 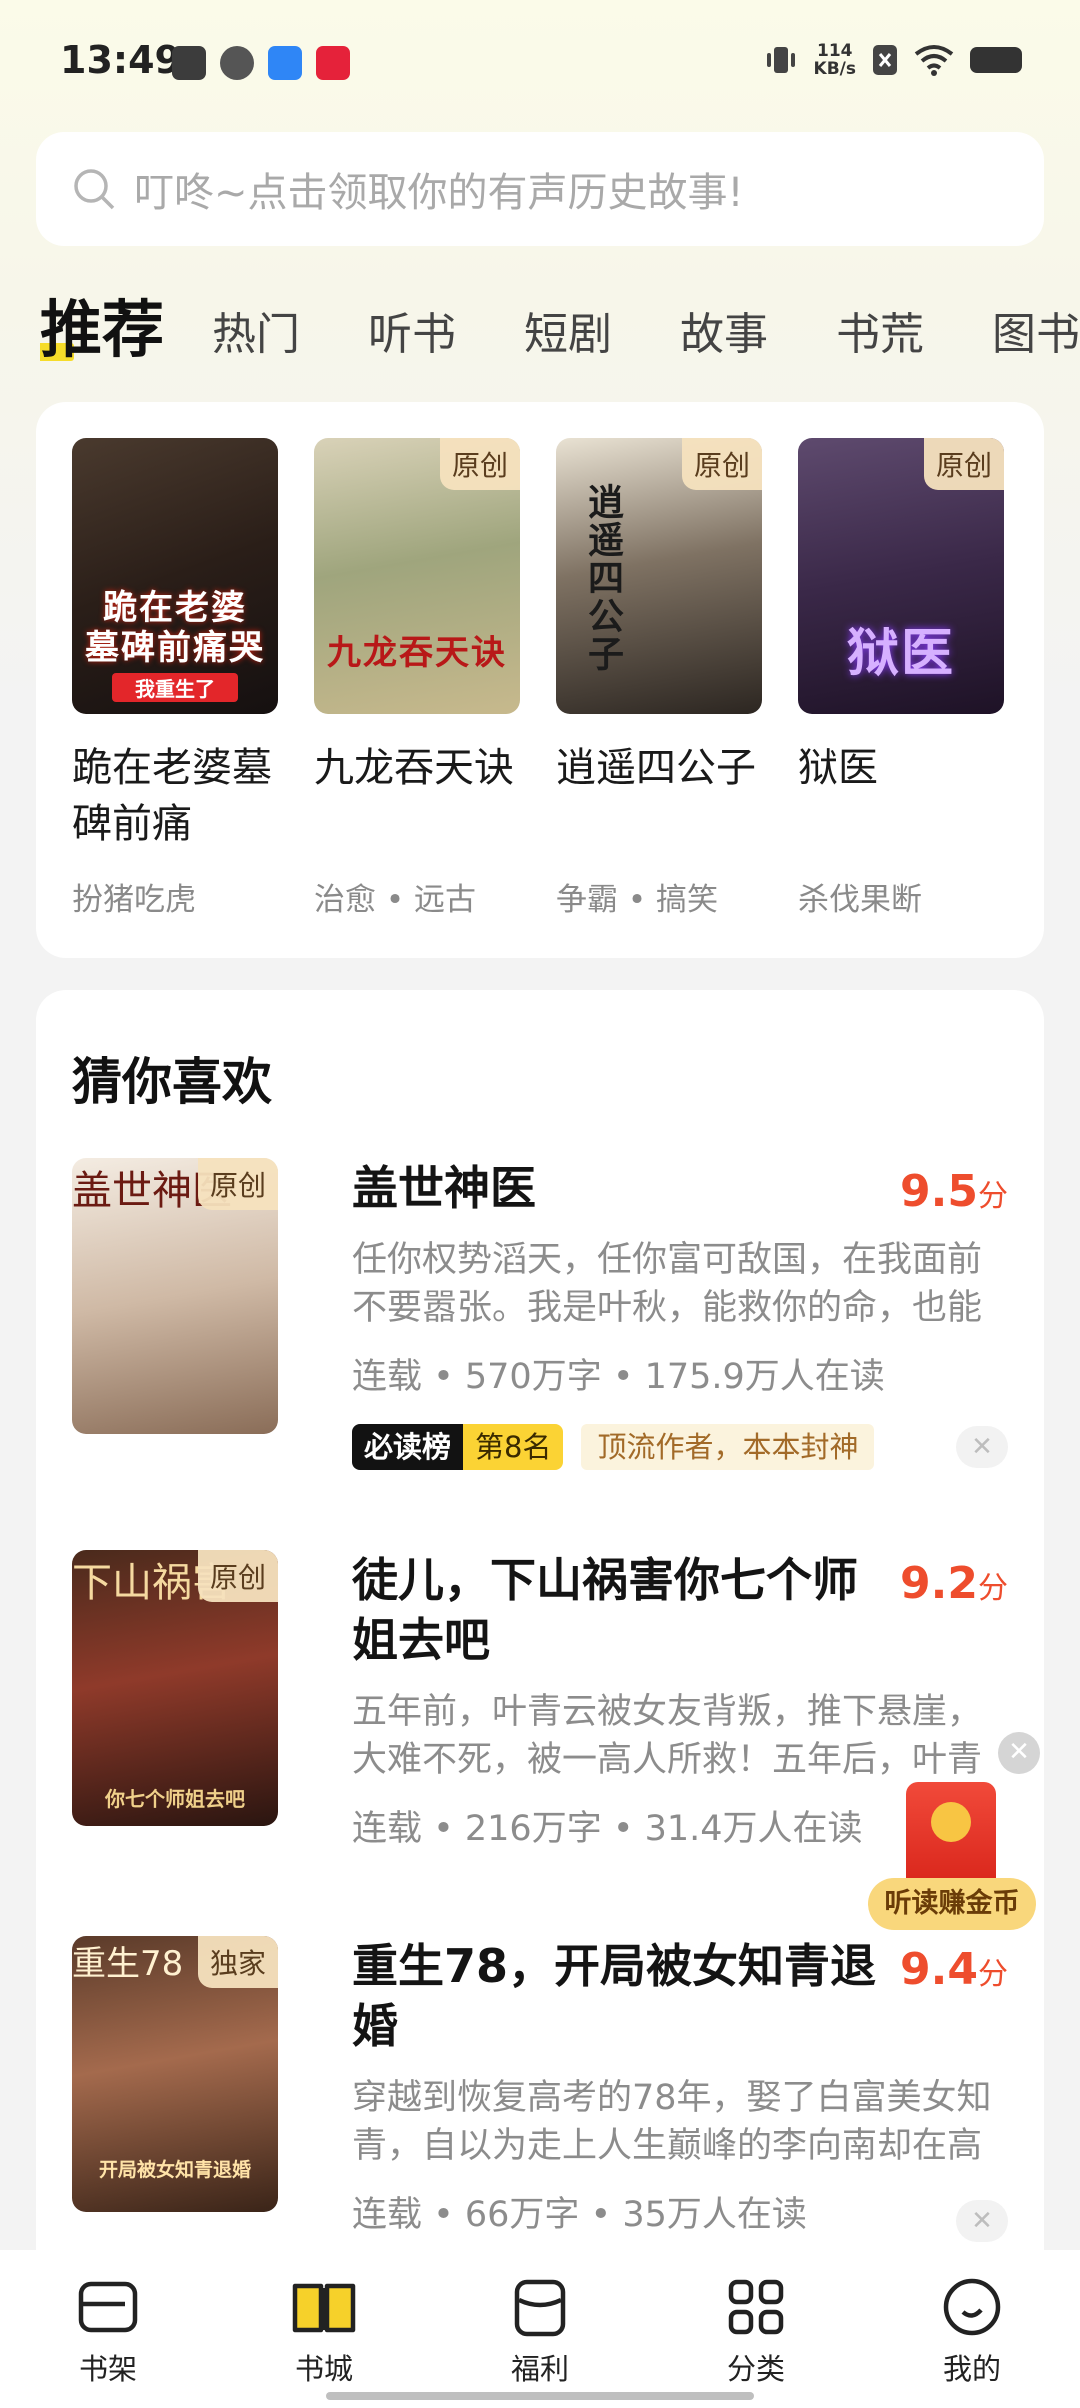 I want to click on search-bar: 叮咚~点击领取你的有声历史故事!, so click(x=540, y=189).